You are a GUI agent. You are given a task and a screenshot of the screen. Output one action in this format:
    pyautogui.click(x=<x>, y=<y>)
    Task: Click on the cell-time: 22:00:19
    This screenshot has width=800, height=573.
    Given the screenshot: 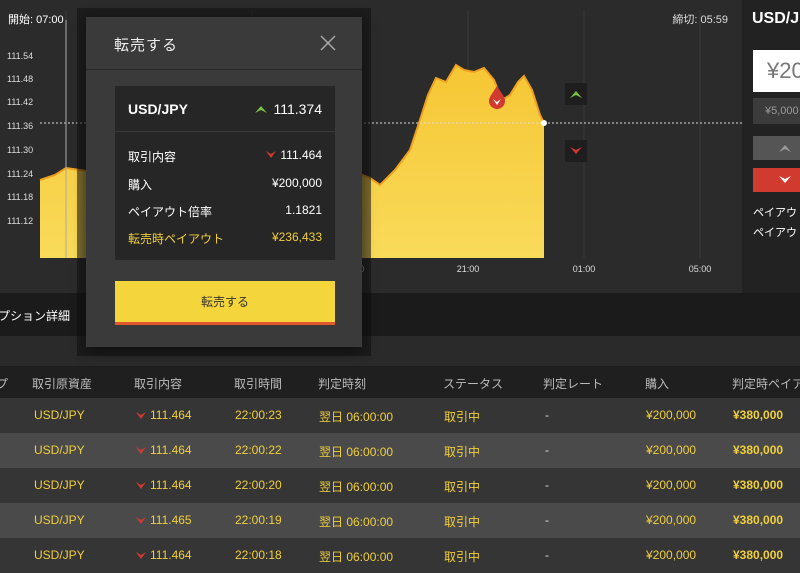 What is the action you would take?
    pyautogui.click(x=258, y=520)
    